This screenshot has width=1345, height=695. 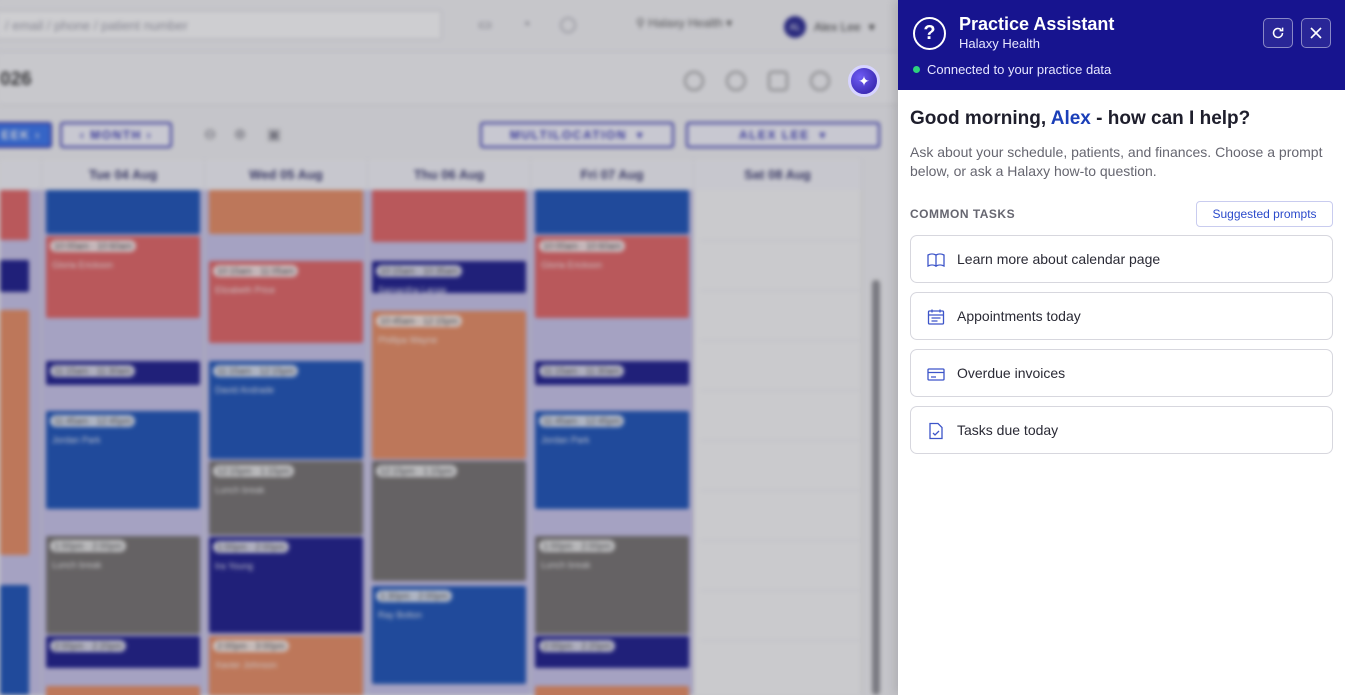 What do you see at coordinates (1059, 259) in the screenshot?
I see `task-label: Learn more about calendar page` at bounding box center [1059, 259].